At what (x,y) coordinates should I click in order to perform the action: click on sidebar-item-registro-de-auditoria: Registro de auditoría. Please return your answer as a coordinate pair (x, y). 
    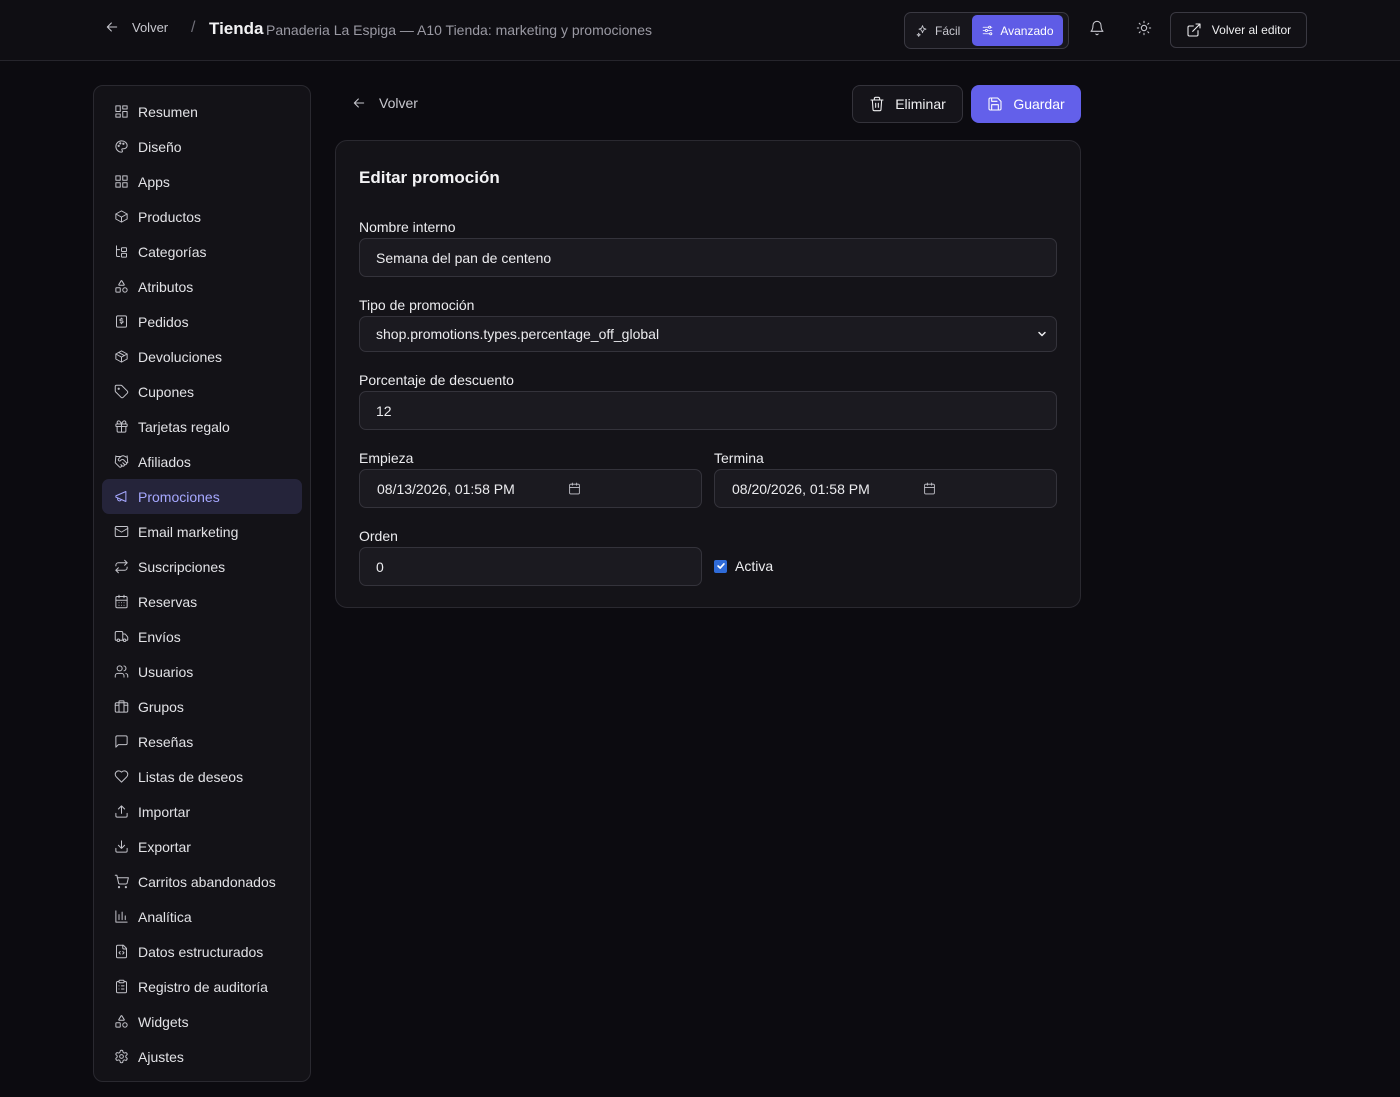
    Looking at the image, I should click on (202, 986).